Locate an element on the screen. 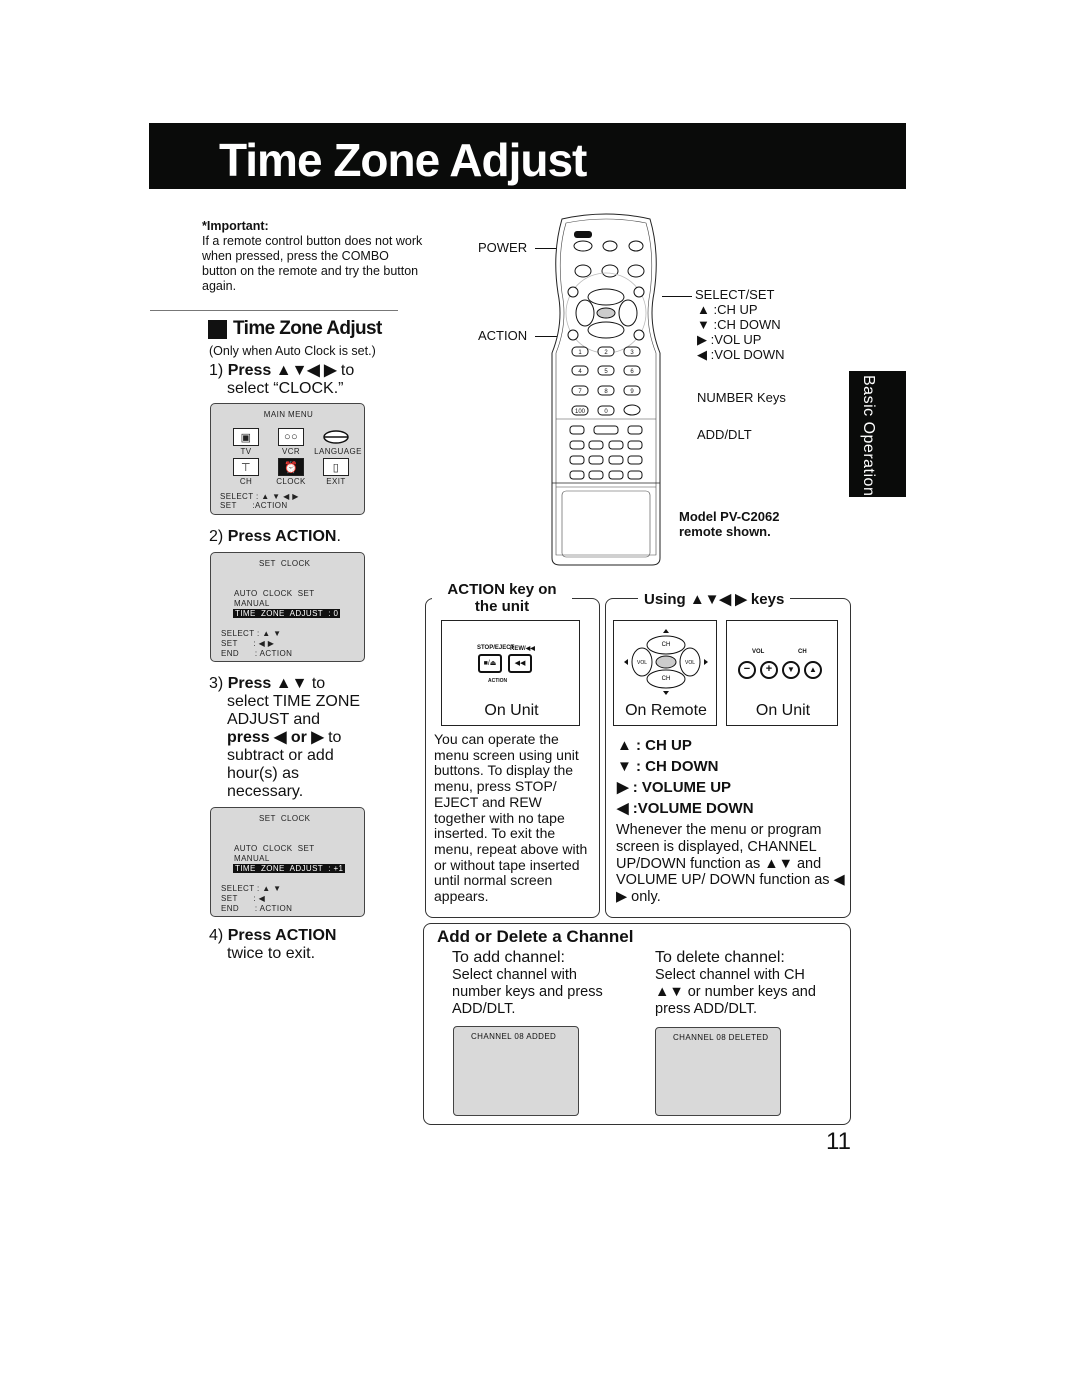 This screenshot has height=1397, width=1080. step-1: 1) Press ▲▼◀ ▶ to select “CLOCK.” is located at coordinates (309, 380).